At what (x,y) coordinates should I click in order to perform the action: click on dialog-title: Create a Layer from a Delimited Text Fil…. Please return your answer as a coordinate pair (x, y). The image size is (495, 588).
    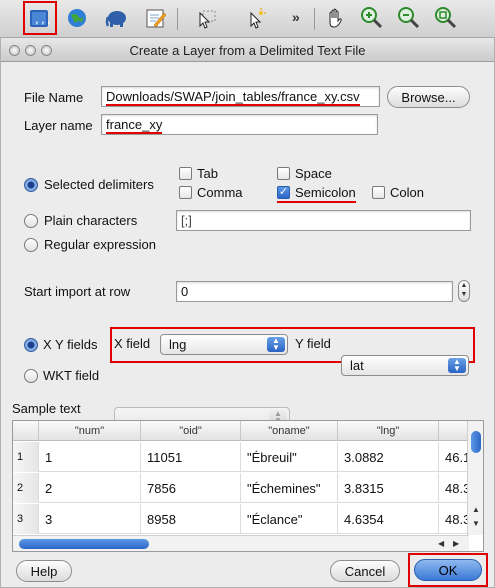
    Looking at the image, I should click on (247, 50).